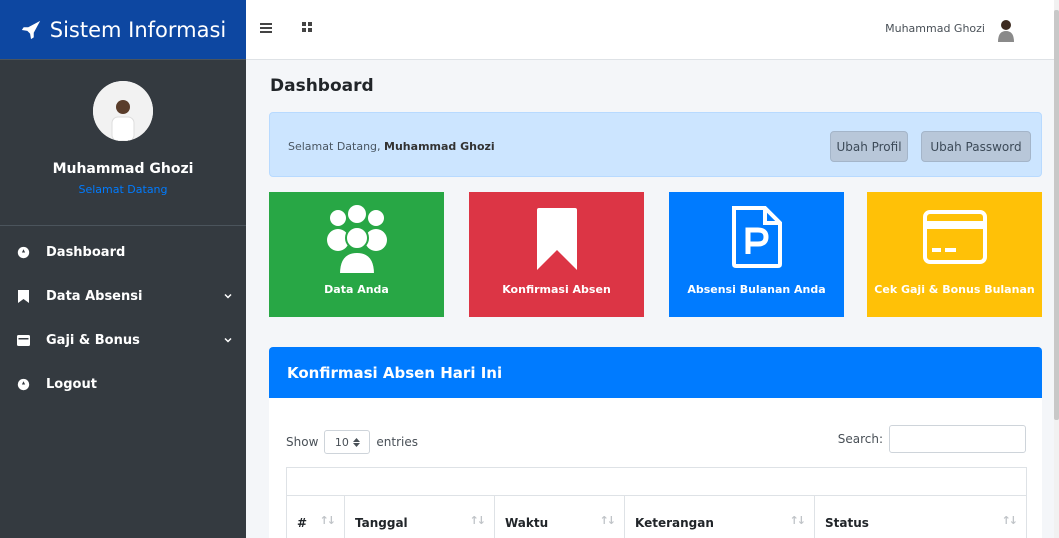 This screenshot has height=538, width=1059. I want to click on card-cek-gaji: Cek Gaji & Bonus Bulanan, so click(954, 254).